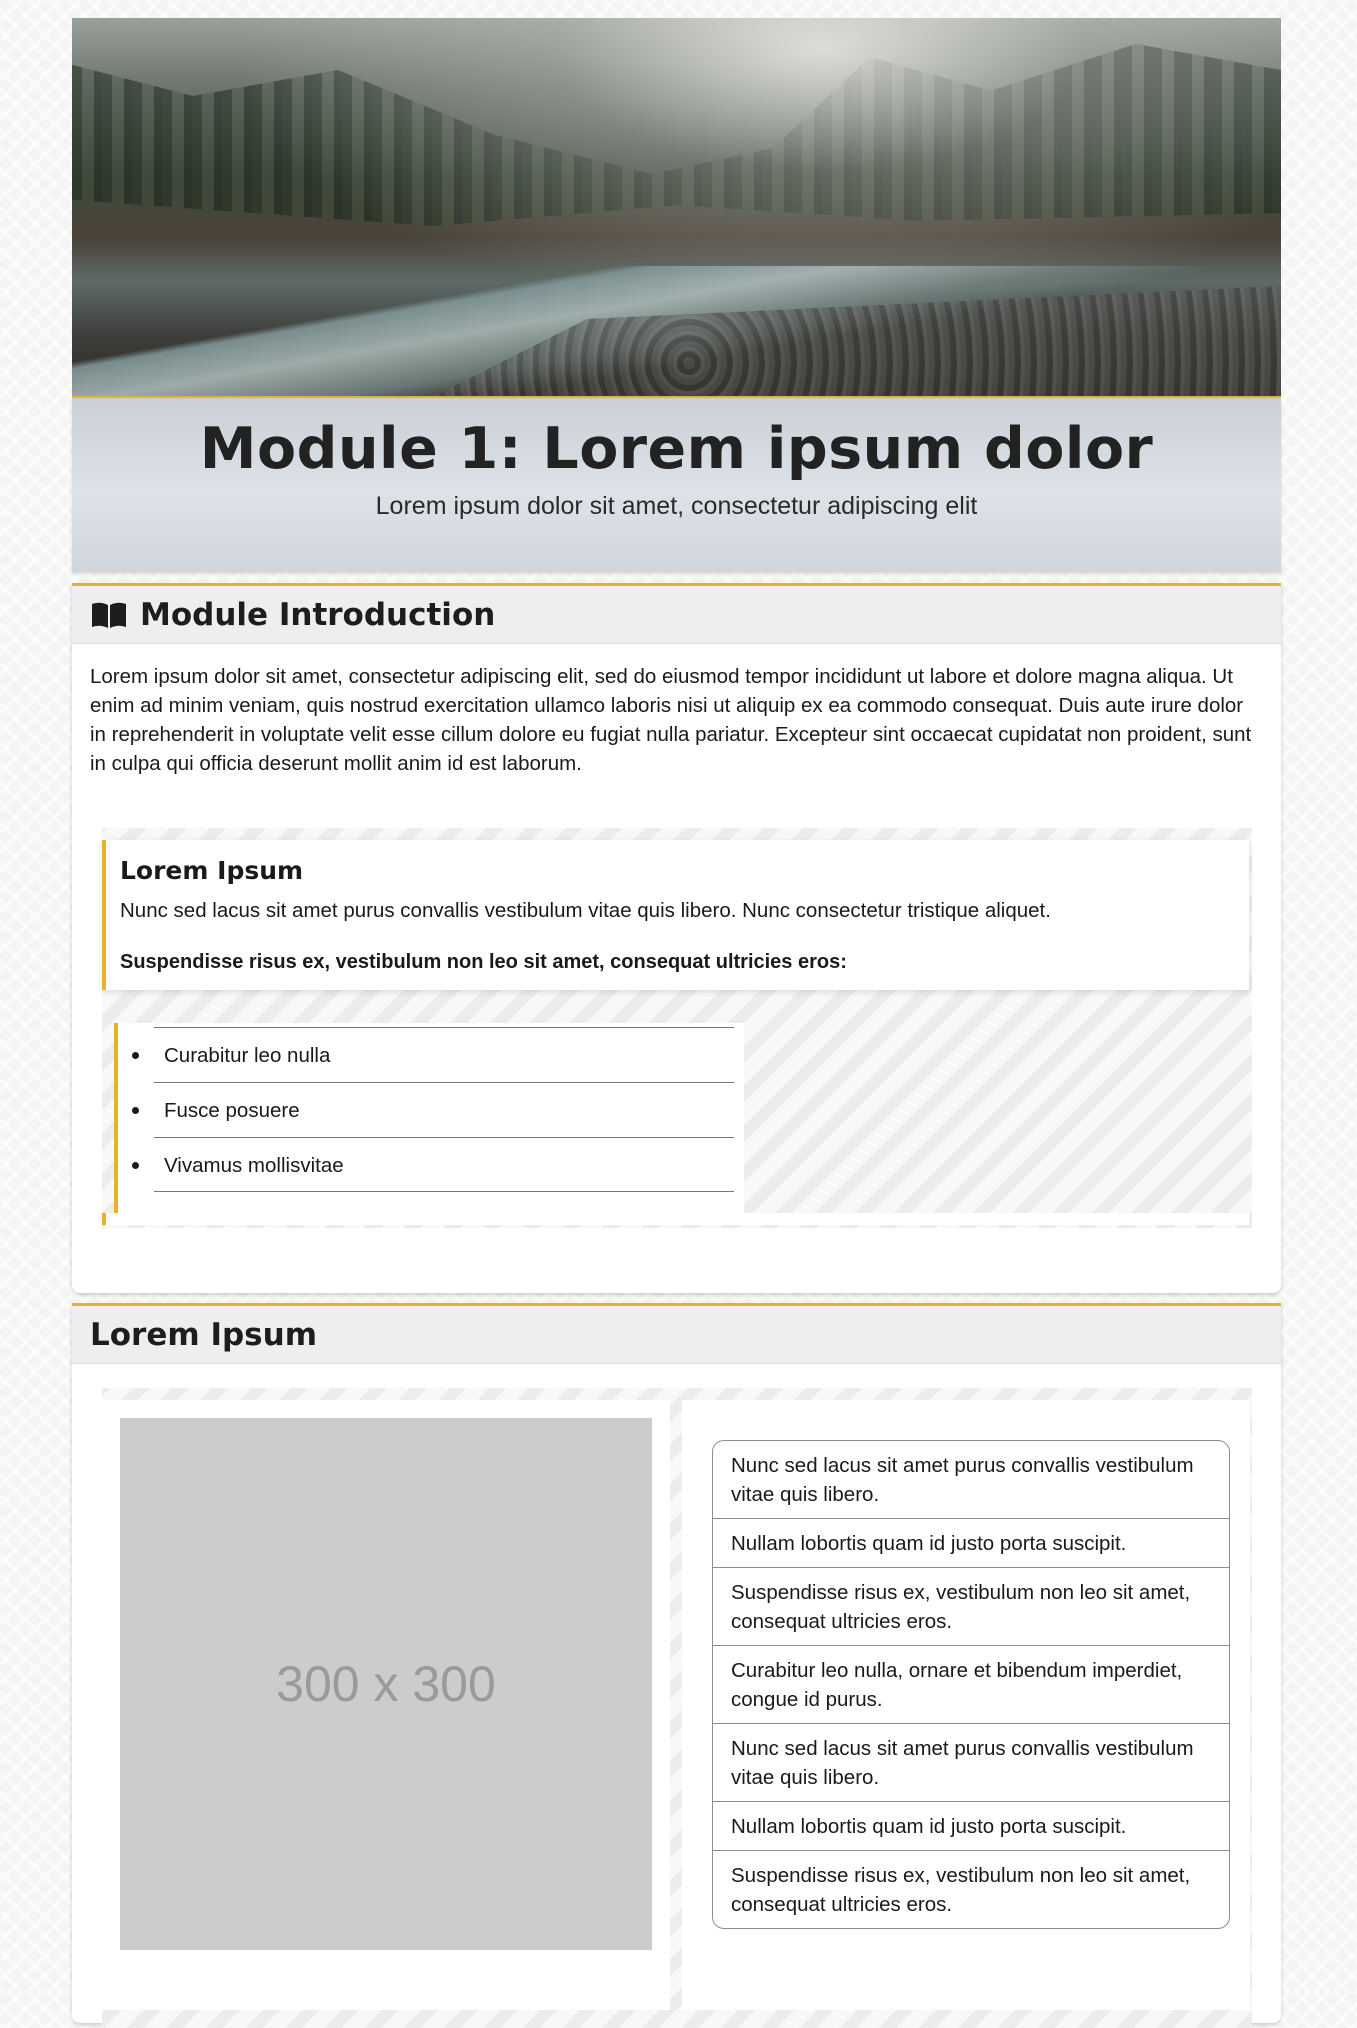  What do you see at coordinates (675, 1219) in the screenshot?
I see `callout-footer-bar` at bounding box center [675, 1219].